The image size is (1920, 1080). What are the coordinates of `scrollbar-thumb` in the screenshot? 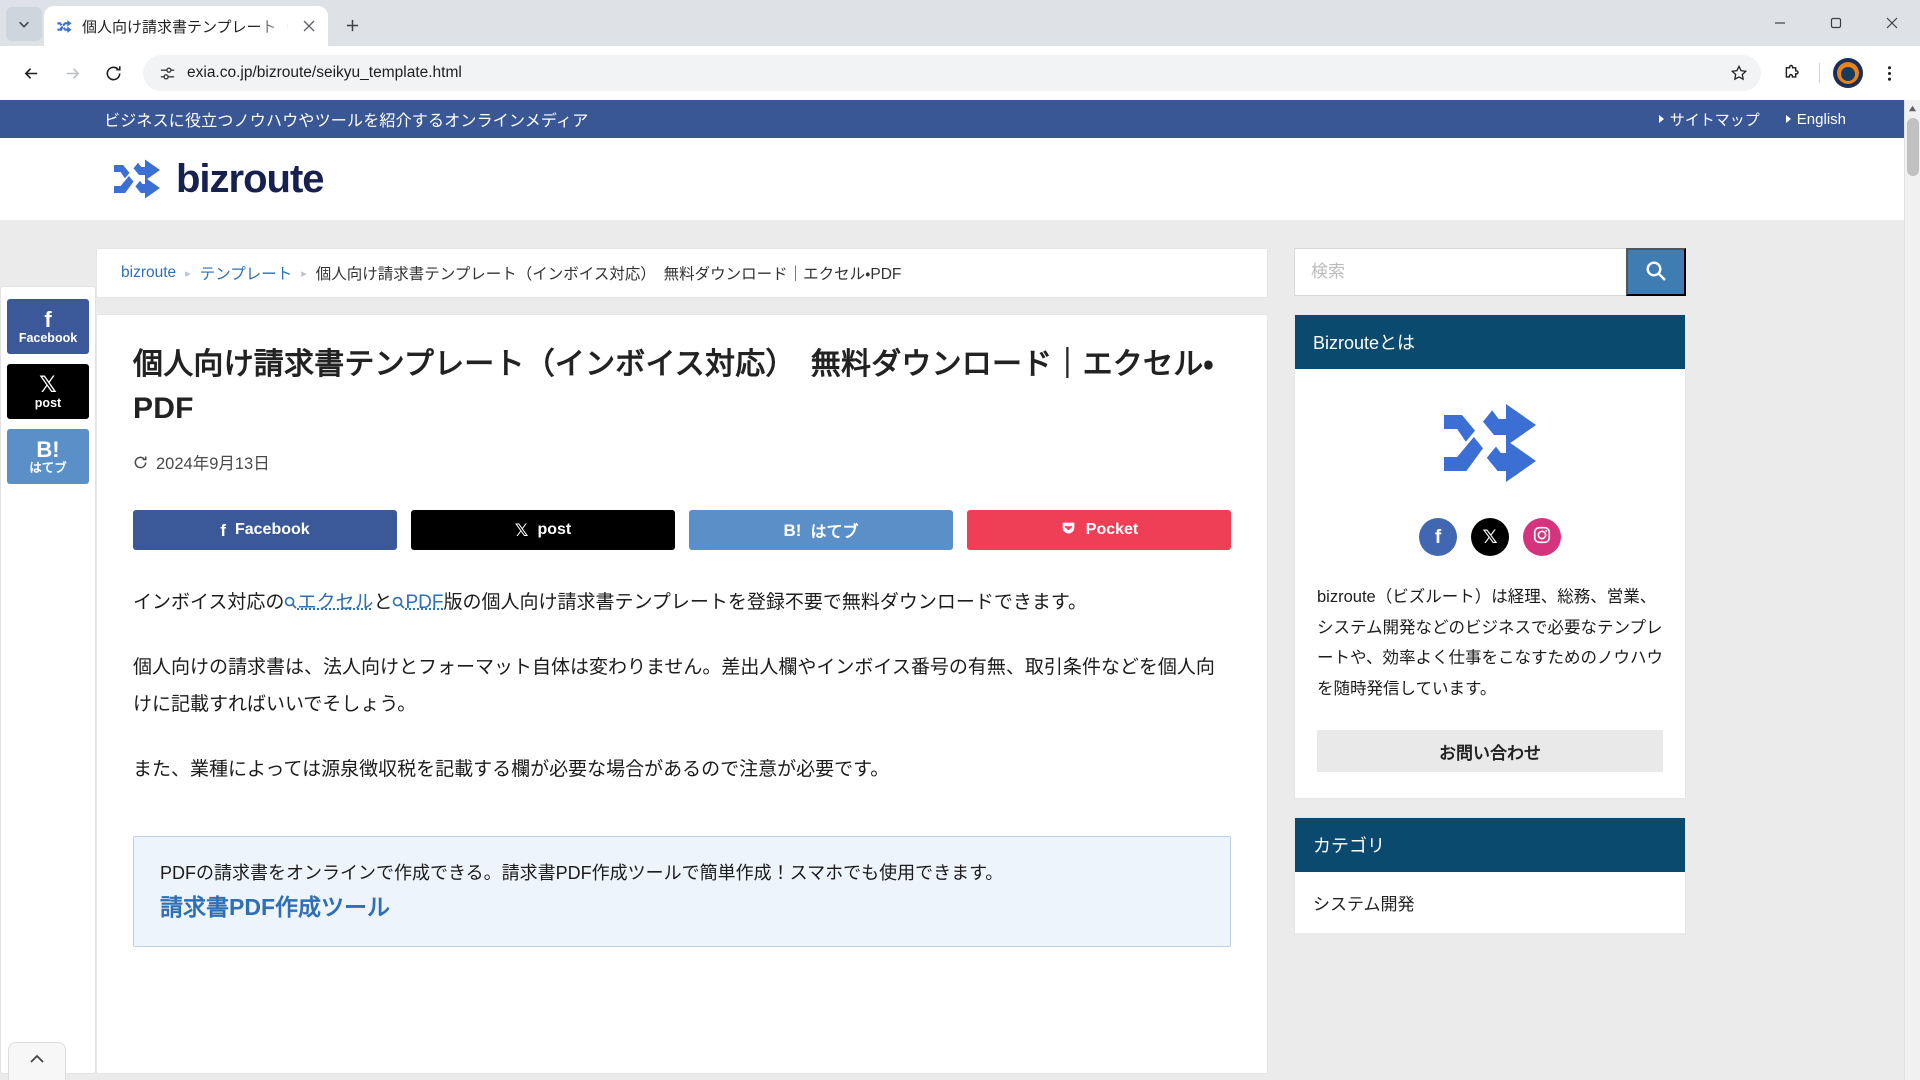 It's located at (1913, 147).